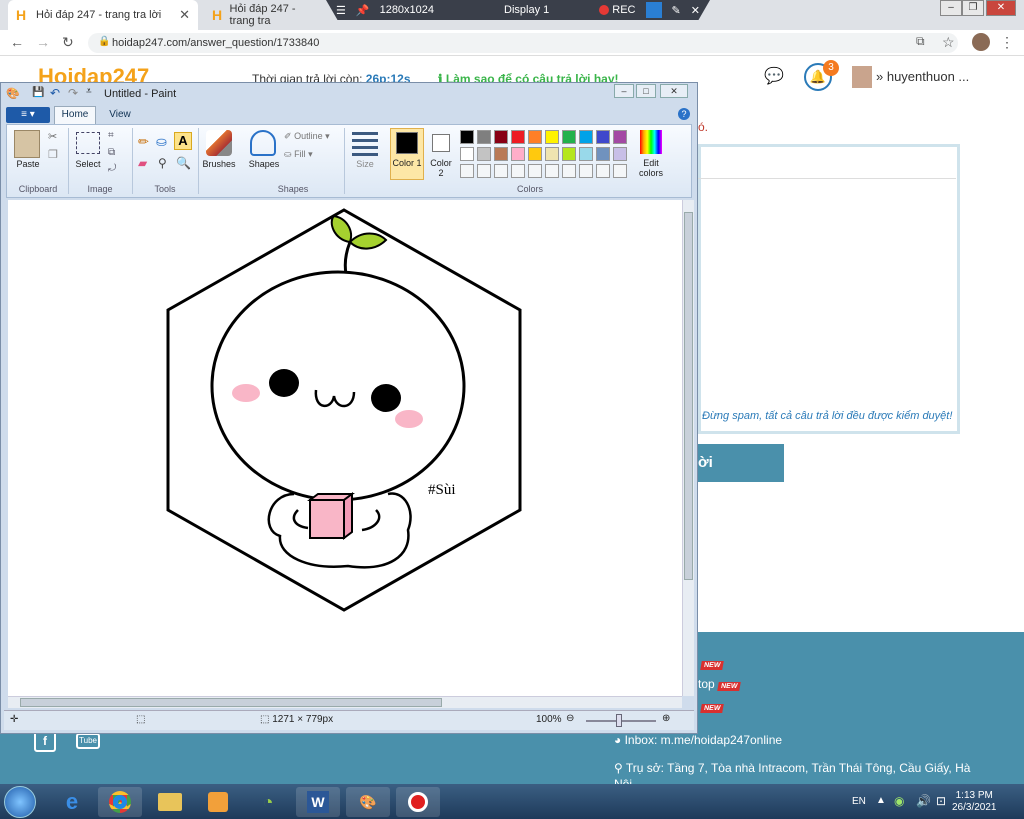  Describe the element at coordinates (120, 115) in the screenshot. I see `tab-view: View` at that location.